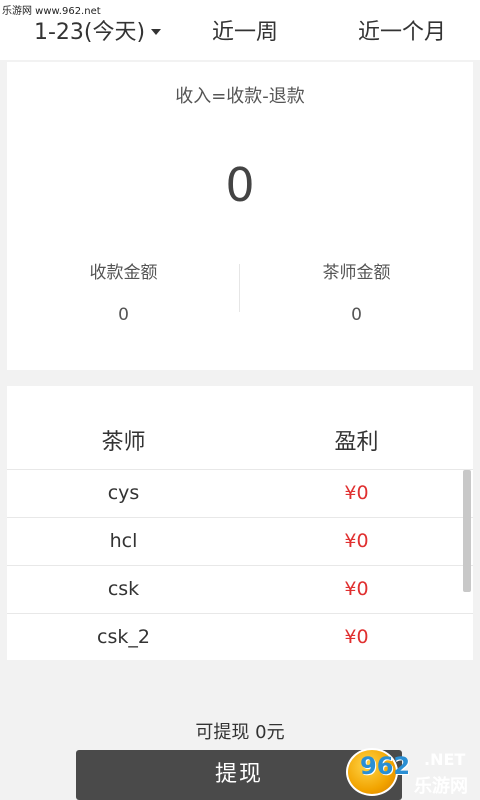  What do you see at coordinates (51, 11) in the screenshot?
I see `watermark-text: 乐游网 www.962.net` at bounding box center [51, 11].